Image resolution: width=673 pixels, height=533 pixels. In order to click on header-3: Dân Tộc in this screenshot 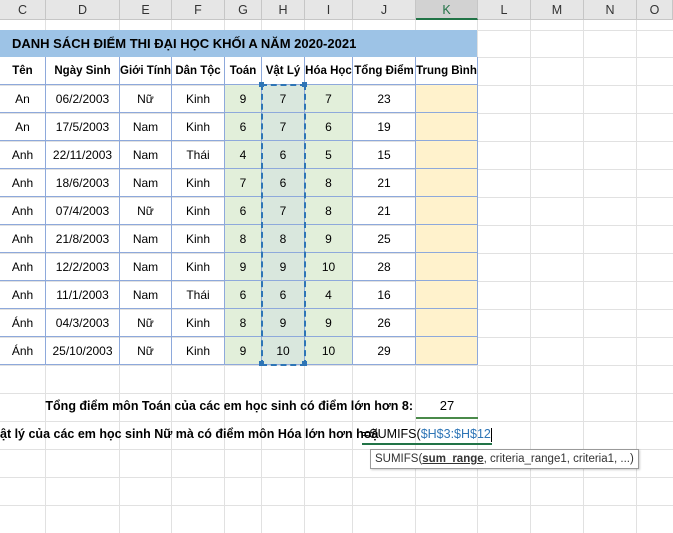, I will do `click(198, 71)`.